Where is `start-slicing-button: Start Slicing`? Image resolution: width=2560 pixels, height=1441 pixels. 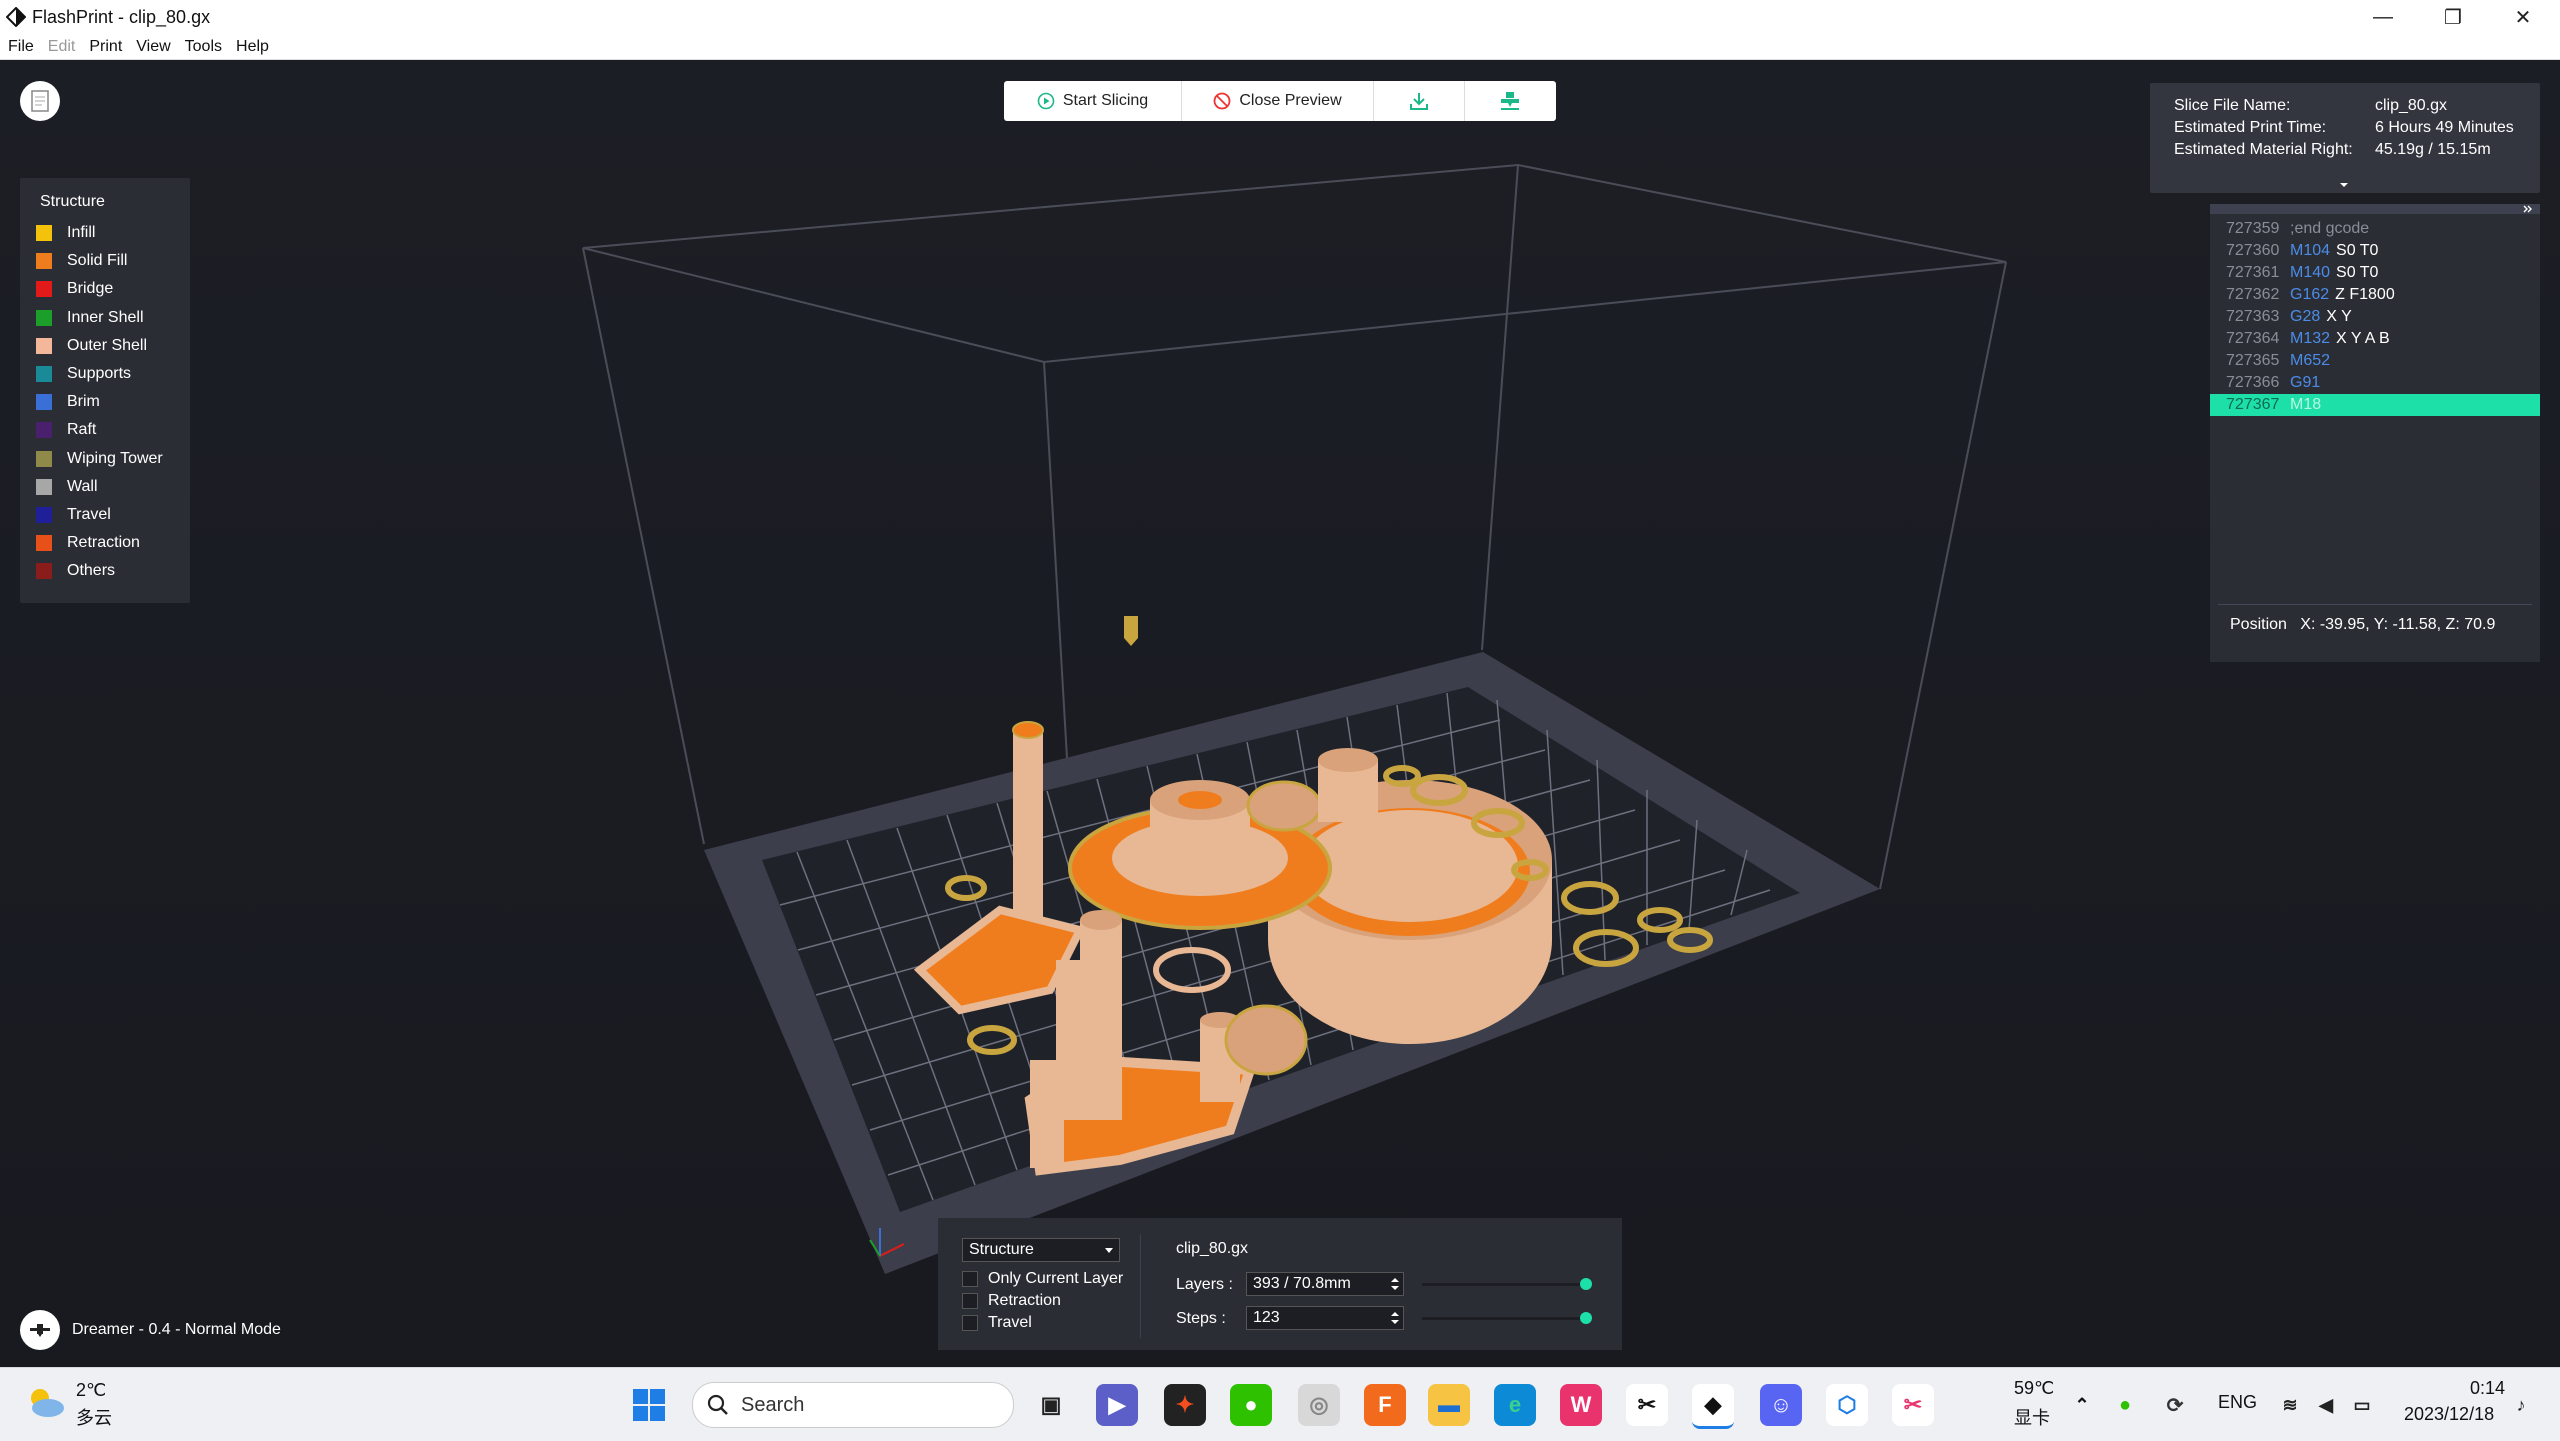
start-slicing-button: Start Slicing is located at coordinates (1093, 101).